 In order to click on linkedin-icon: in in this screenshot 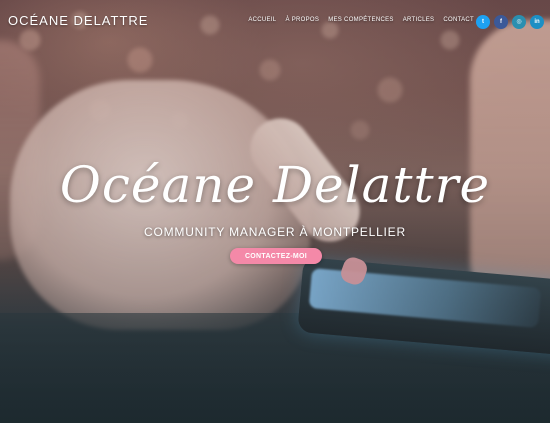, I will do `click(537, 22)`.